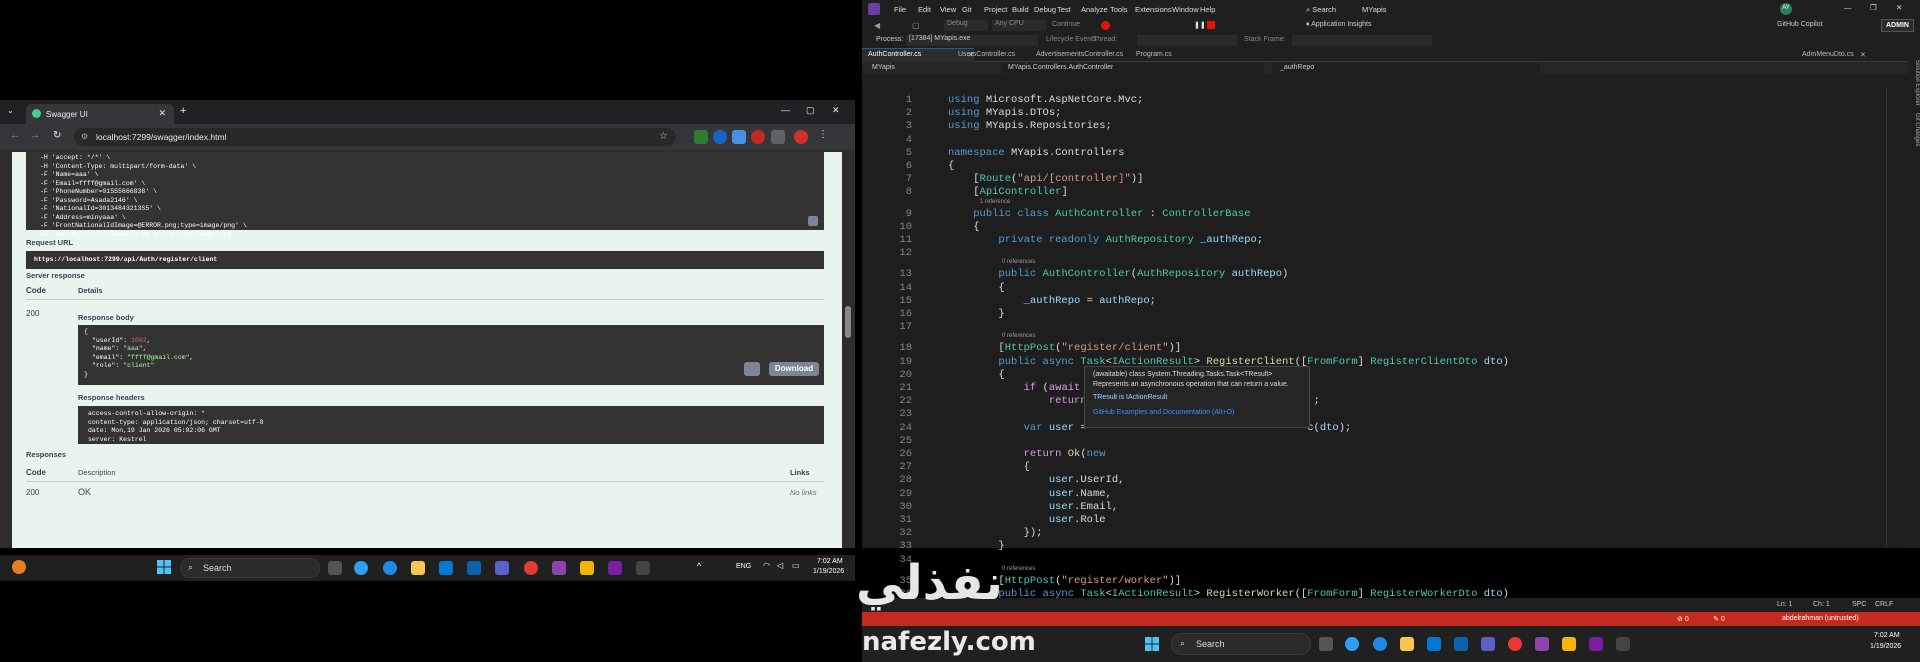  Describe the element at coordinates (1859, 604) in the screenshot. I see `spacing-indicator: SPC` at that location.